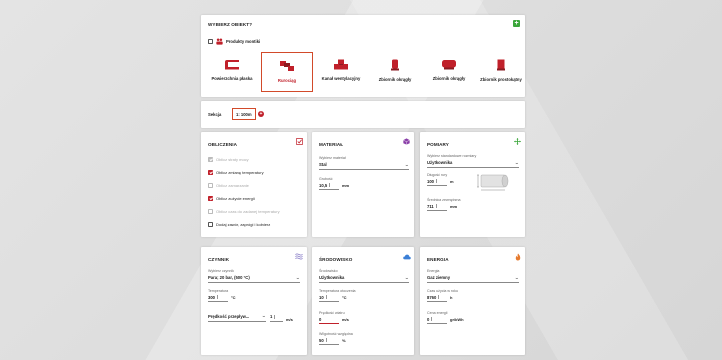 This screenshot has height=360, width=722. What do you see at coordinates (433, 271) in the screenshot?
I see `energy-type-label: Energia` at bounding box center [433, 271].